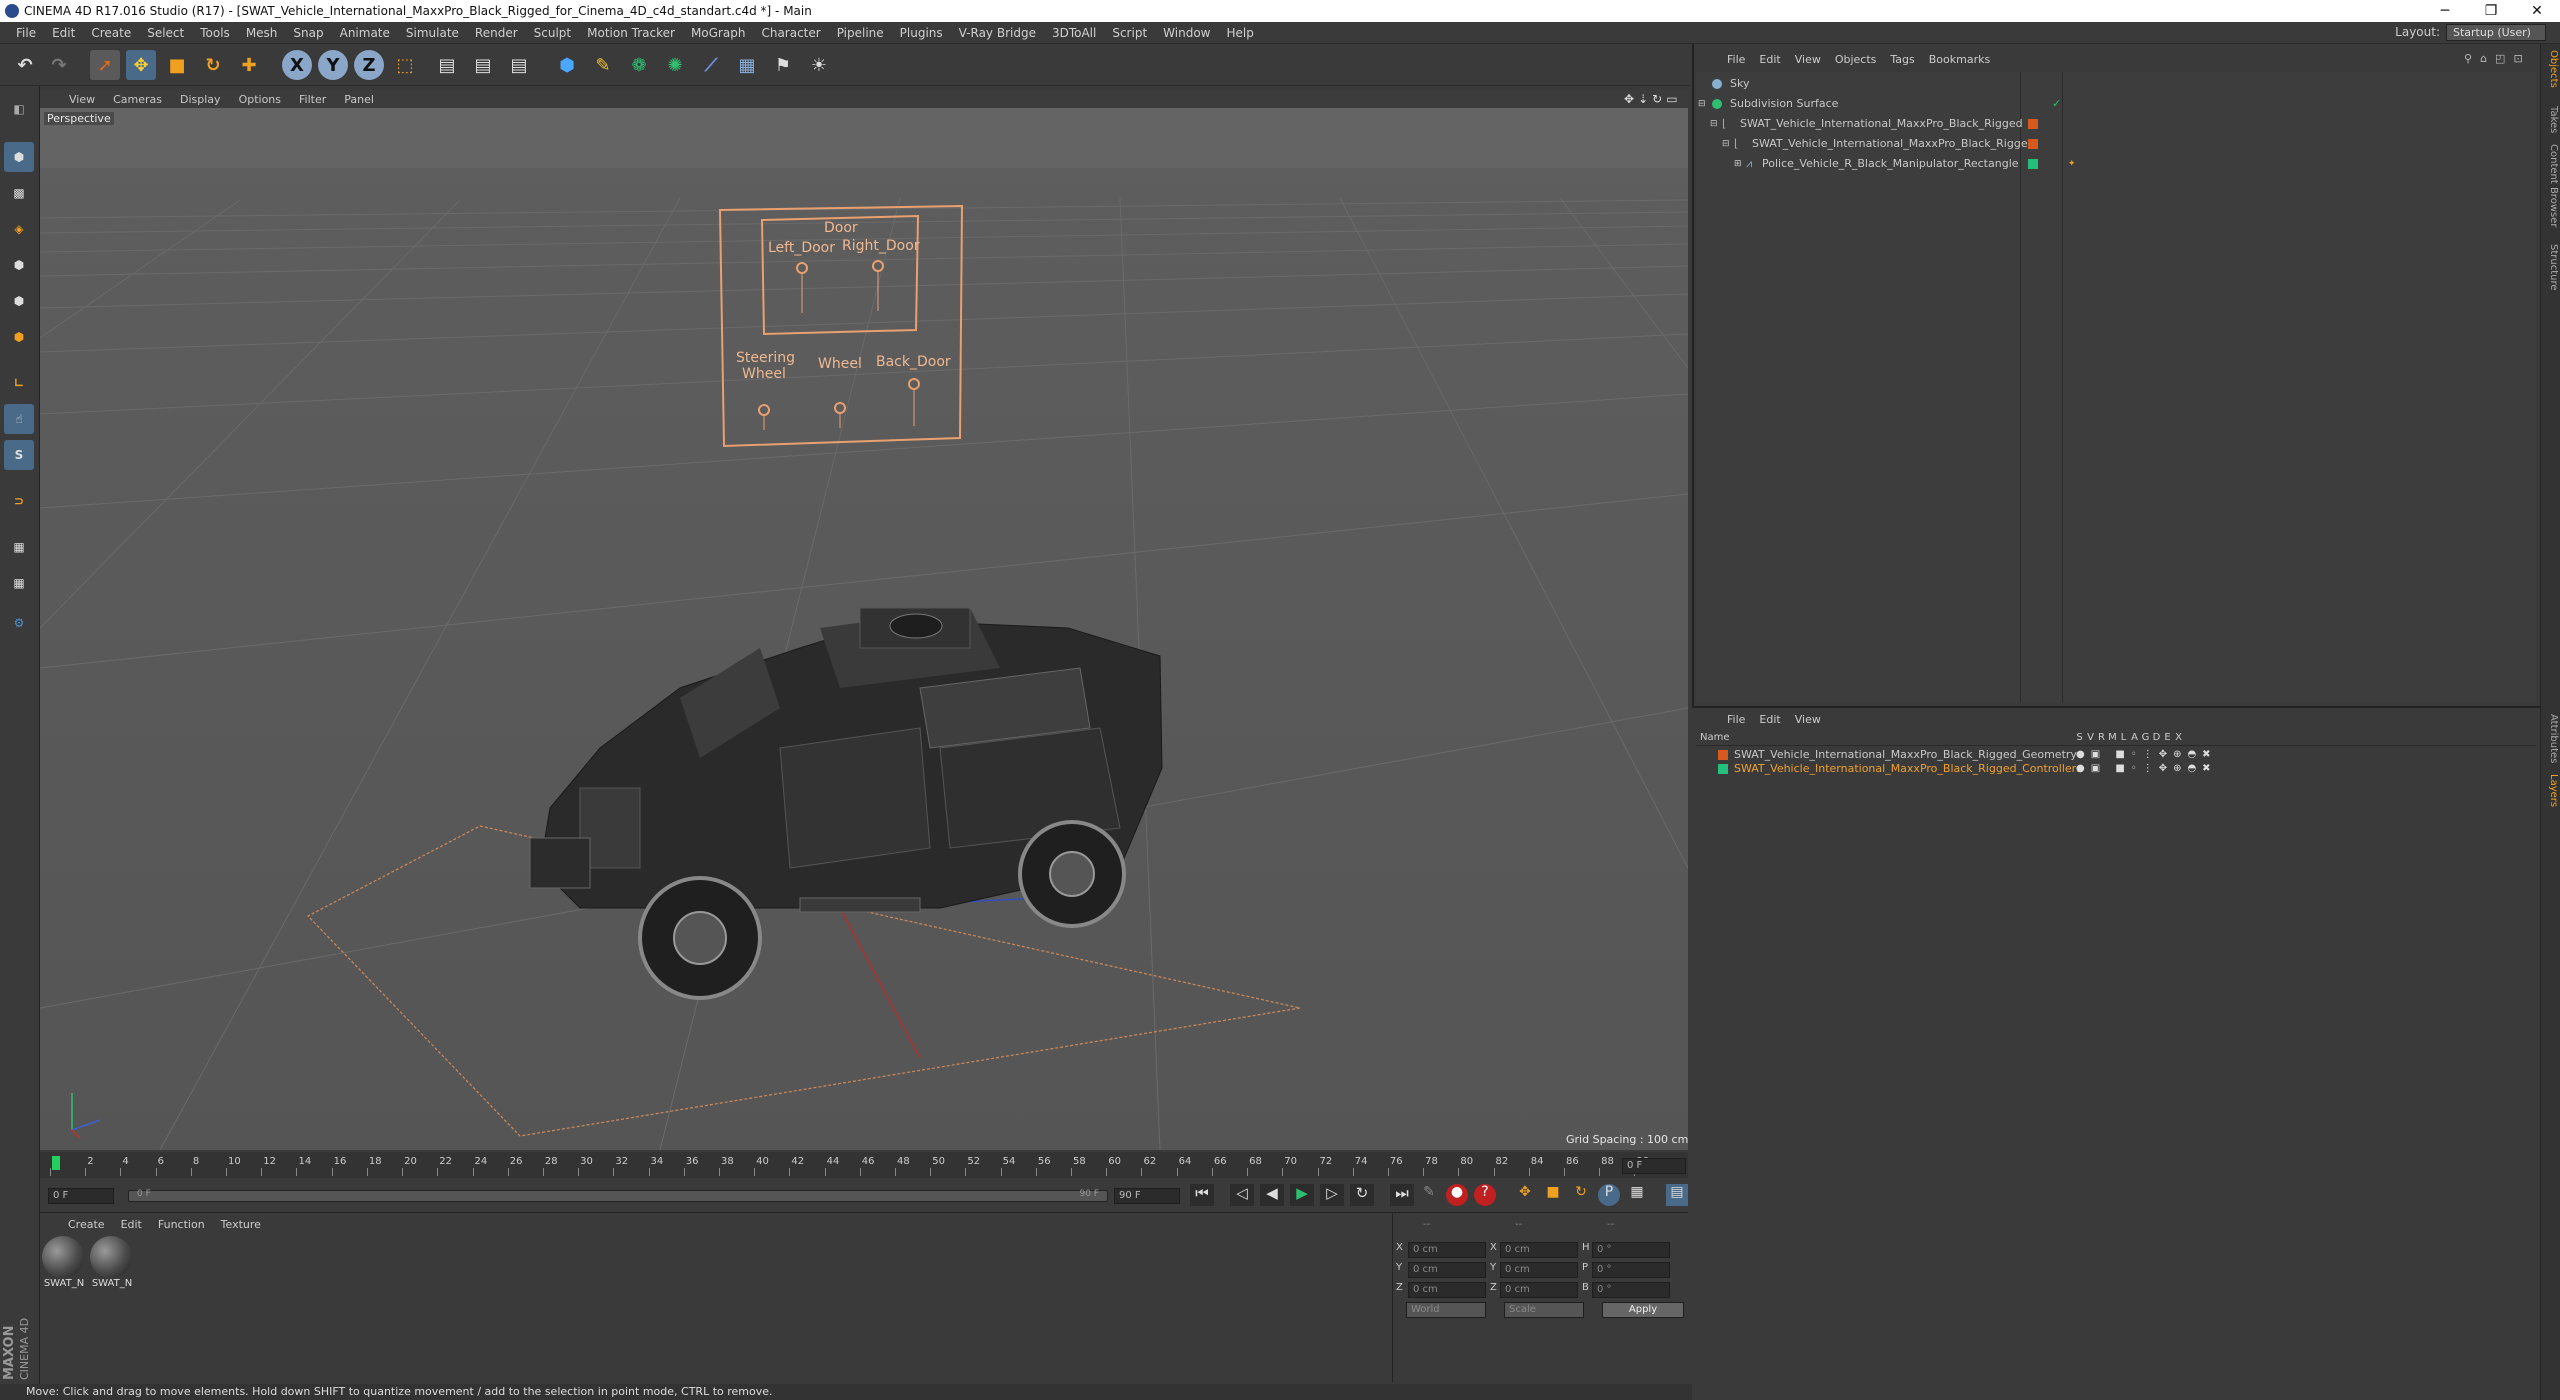 The image size is (2560, 1400). I want to click on spline-pen-icon: ✎, so click(603, 65).